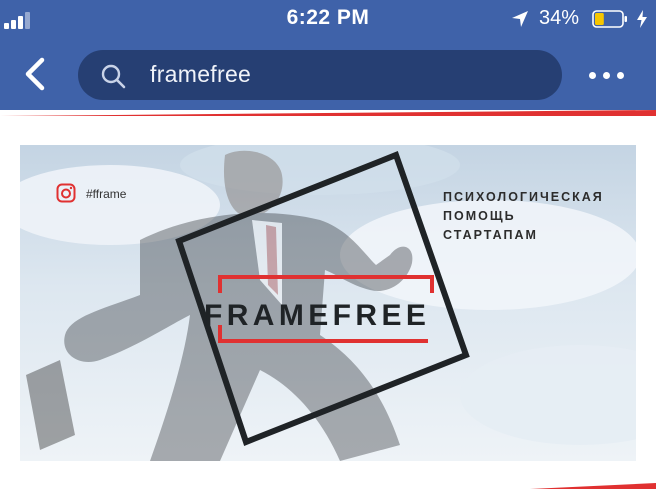  What do you see at coordinates (490, 235) in the screenshot?
I see `subtitle-line: СТАРТАПАМ` at bounding box center [490, 235].